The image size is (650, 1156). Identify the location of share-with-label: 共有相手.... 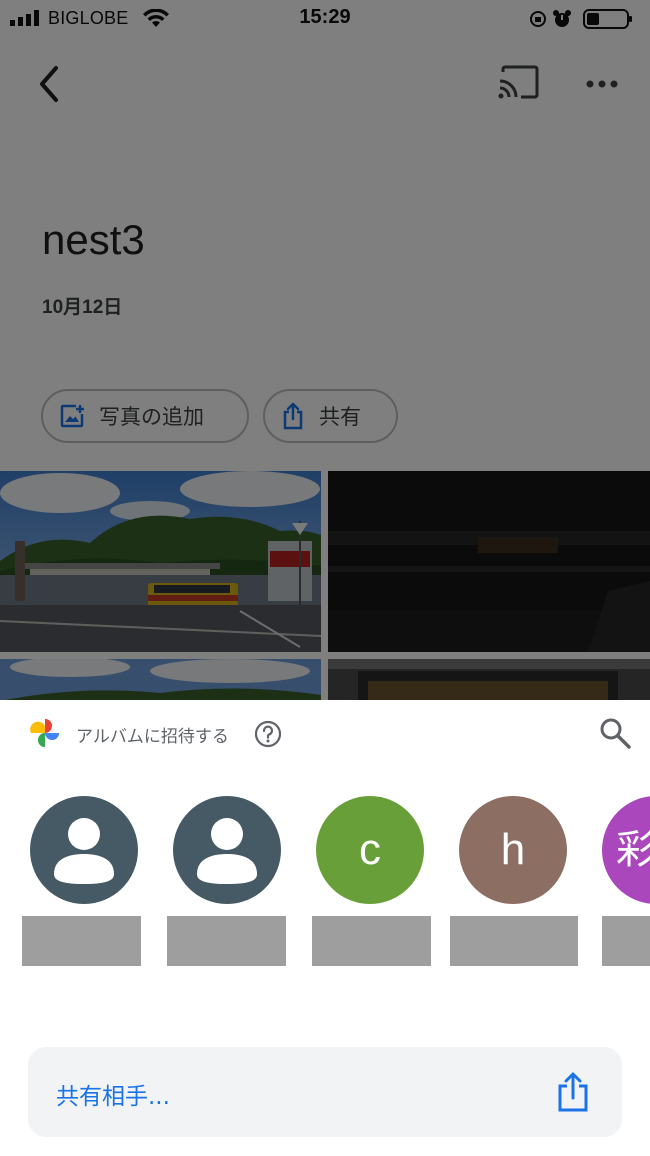
(113, 1097).